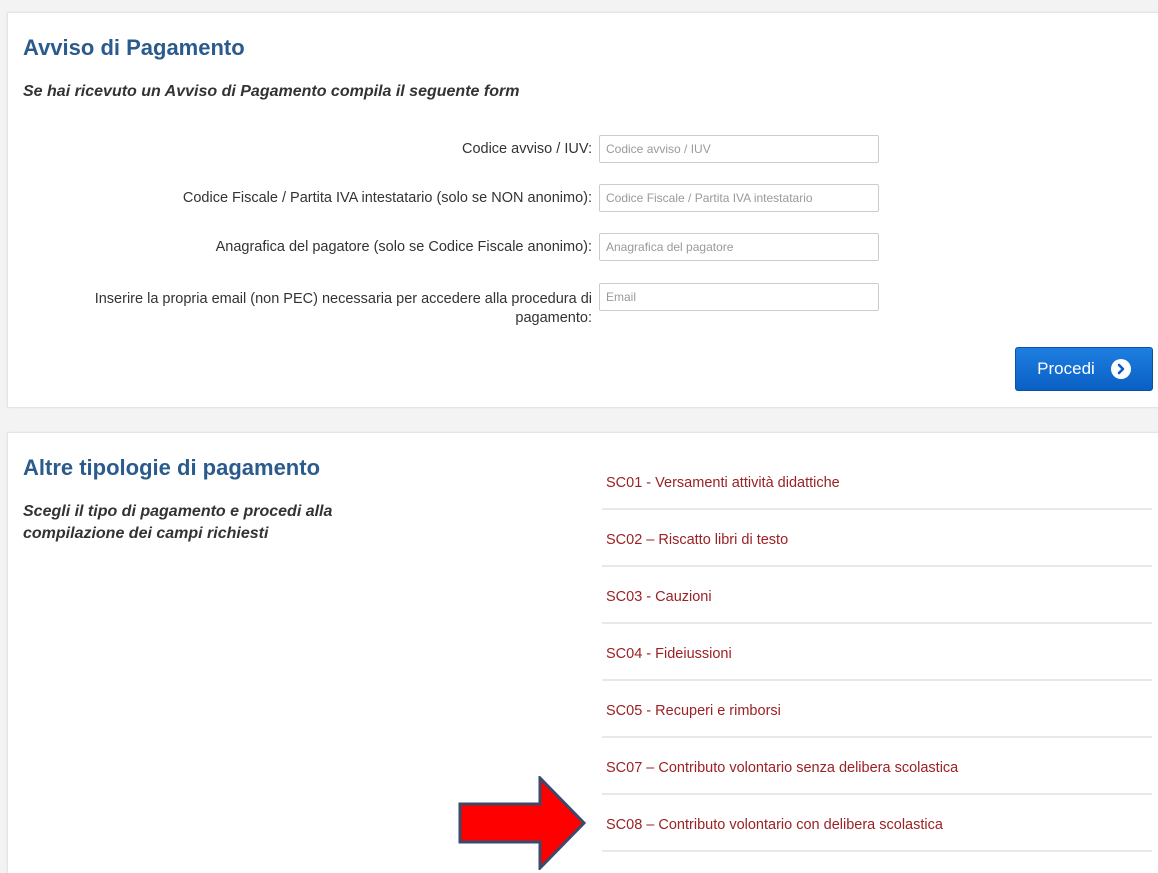  Describe the element at coordinates (739, 149) in the screenshot. I see `iuv-input` at that location.